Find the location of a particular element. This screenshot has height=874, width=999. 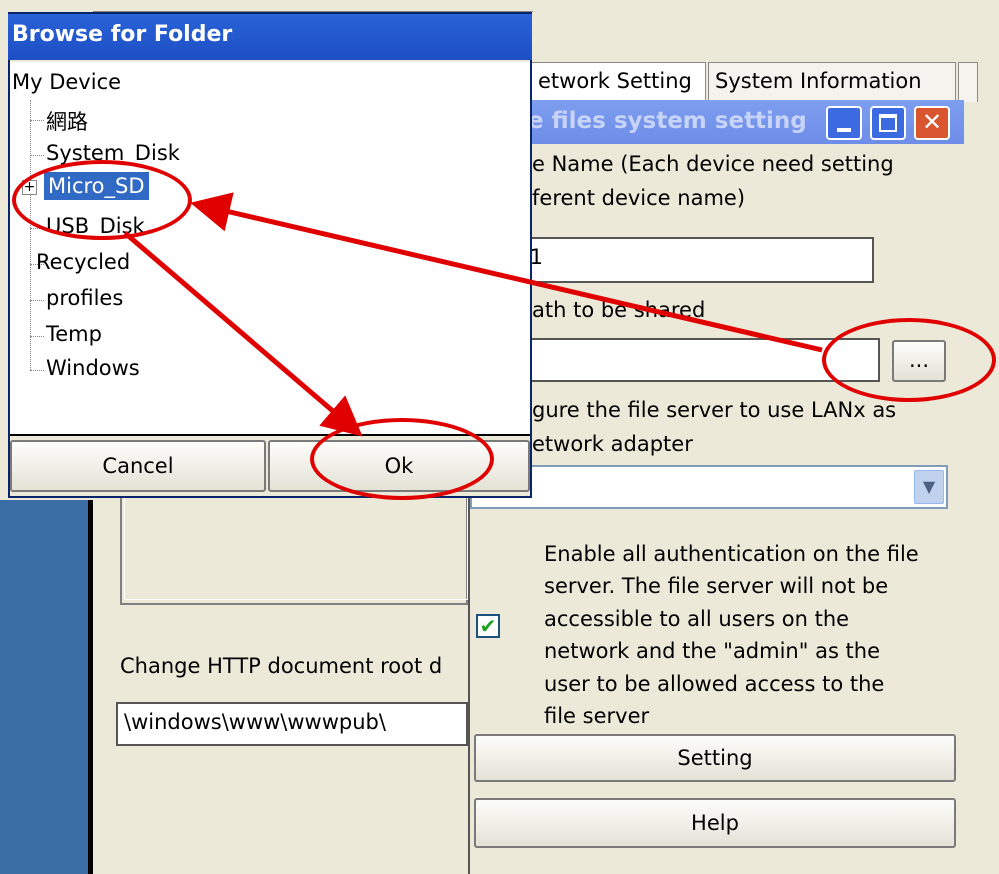

arrow-micro-sd-to-ok is located at coordinates (243, 334).